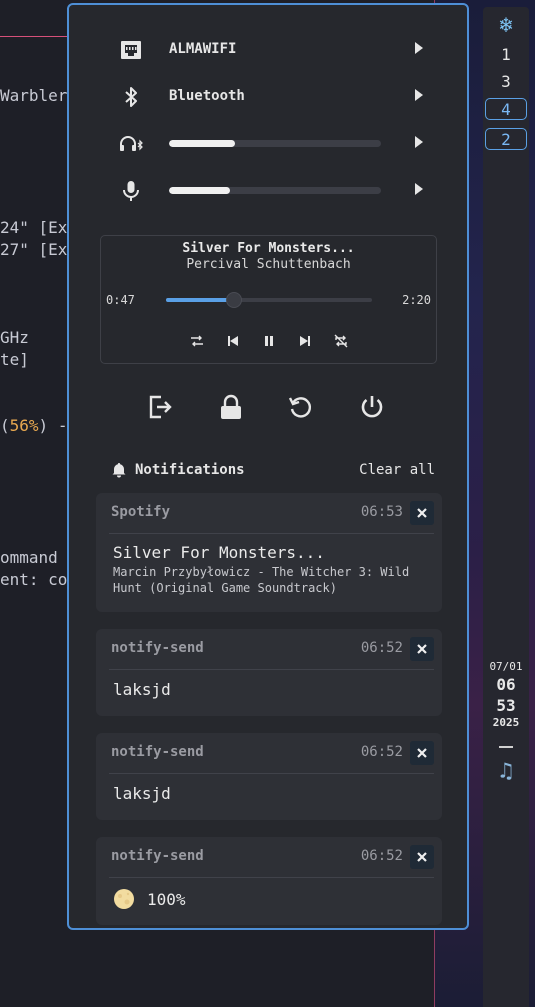 The image size is (535, 1007). I want to click on seek-bar, so click(269, 300).